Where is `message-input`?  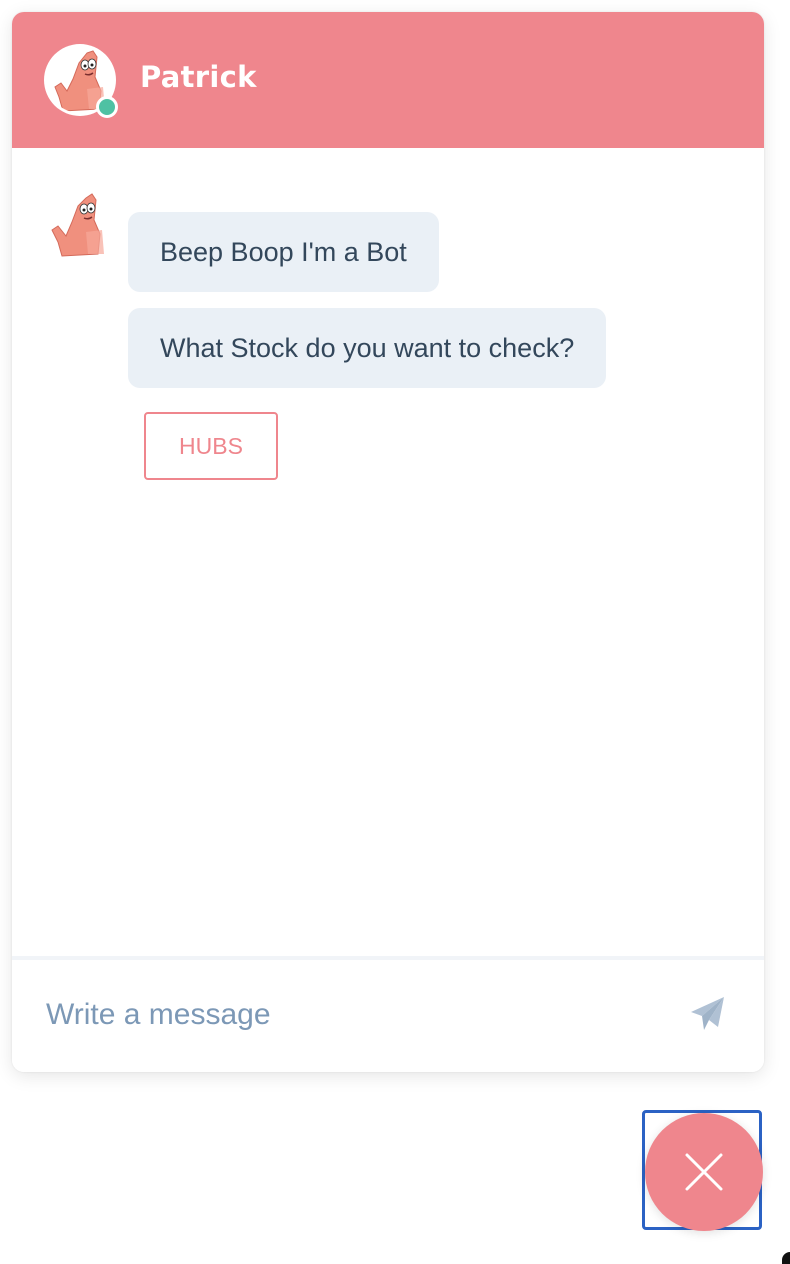
message-input is located at coordinates (346, 1015).